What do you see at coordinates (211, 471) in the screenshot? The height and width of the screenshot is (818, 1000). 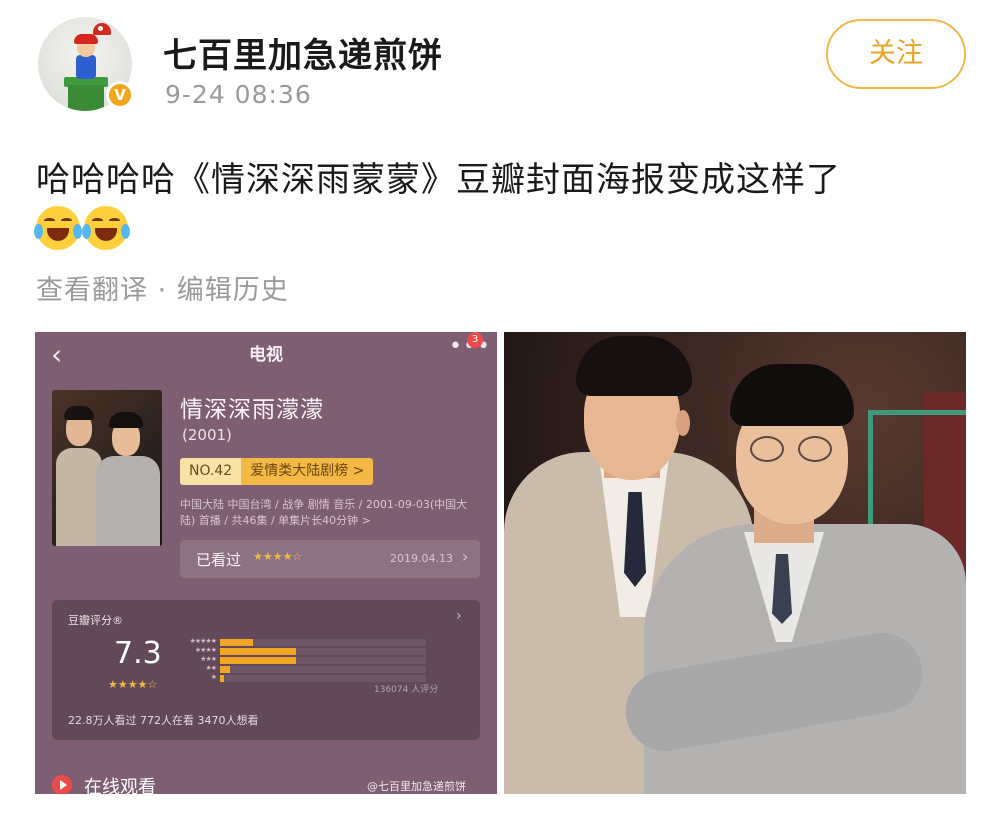 I see `rank-number: NO.42` at bounding box center [211, 471].